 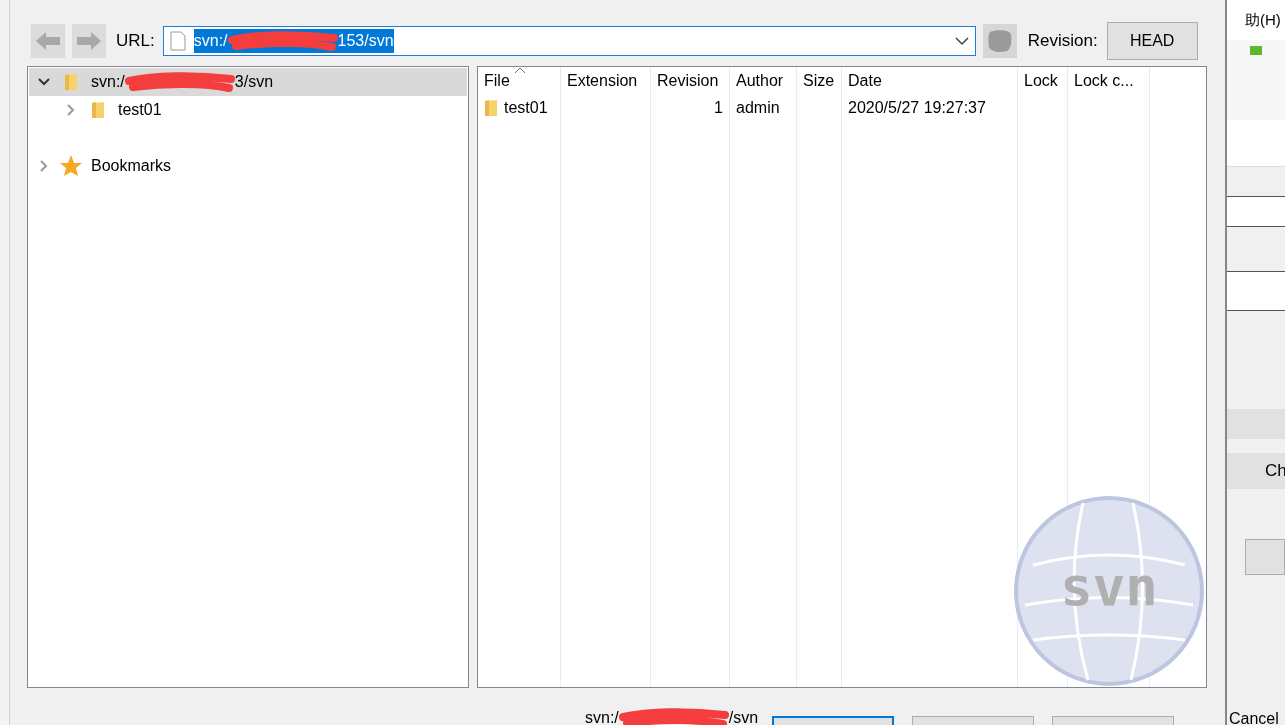 I want to click on url-field: svn:/ 153/svn, so click(x=569, y=41).